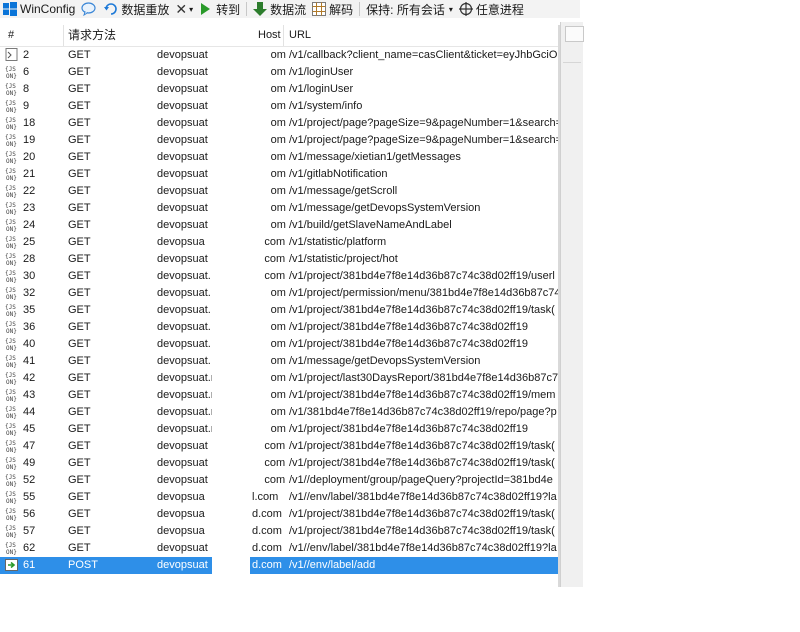 The width and height of the screenshot is (800, 632). I want to click on session-number: 19, so click(29, 140).